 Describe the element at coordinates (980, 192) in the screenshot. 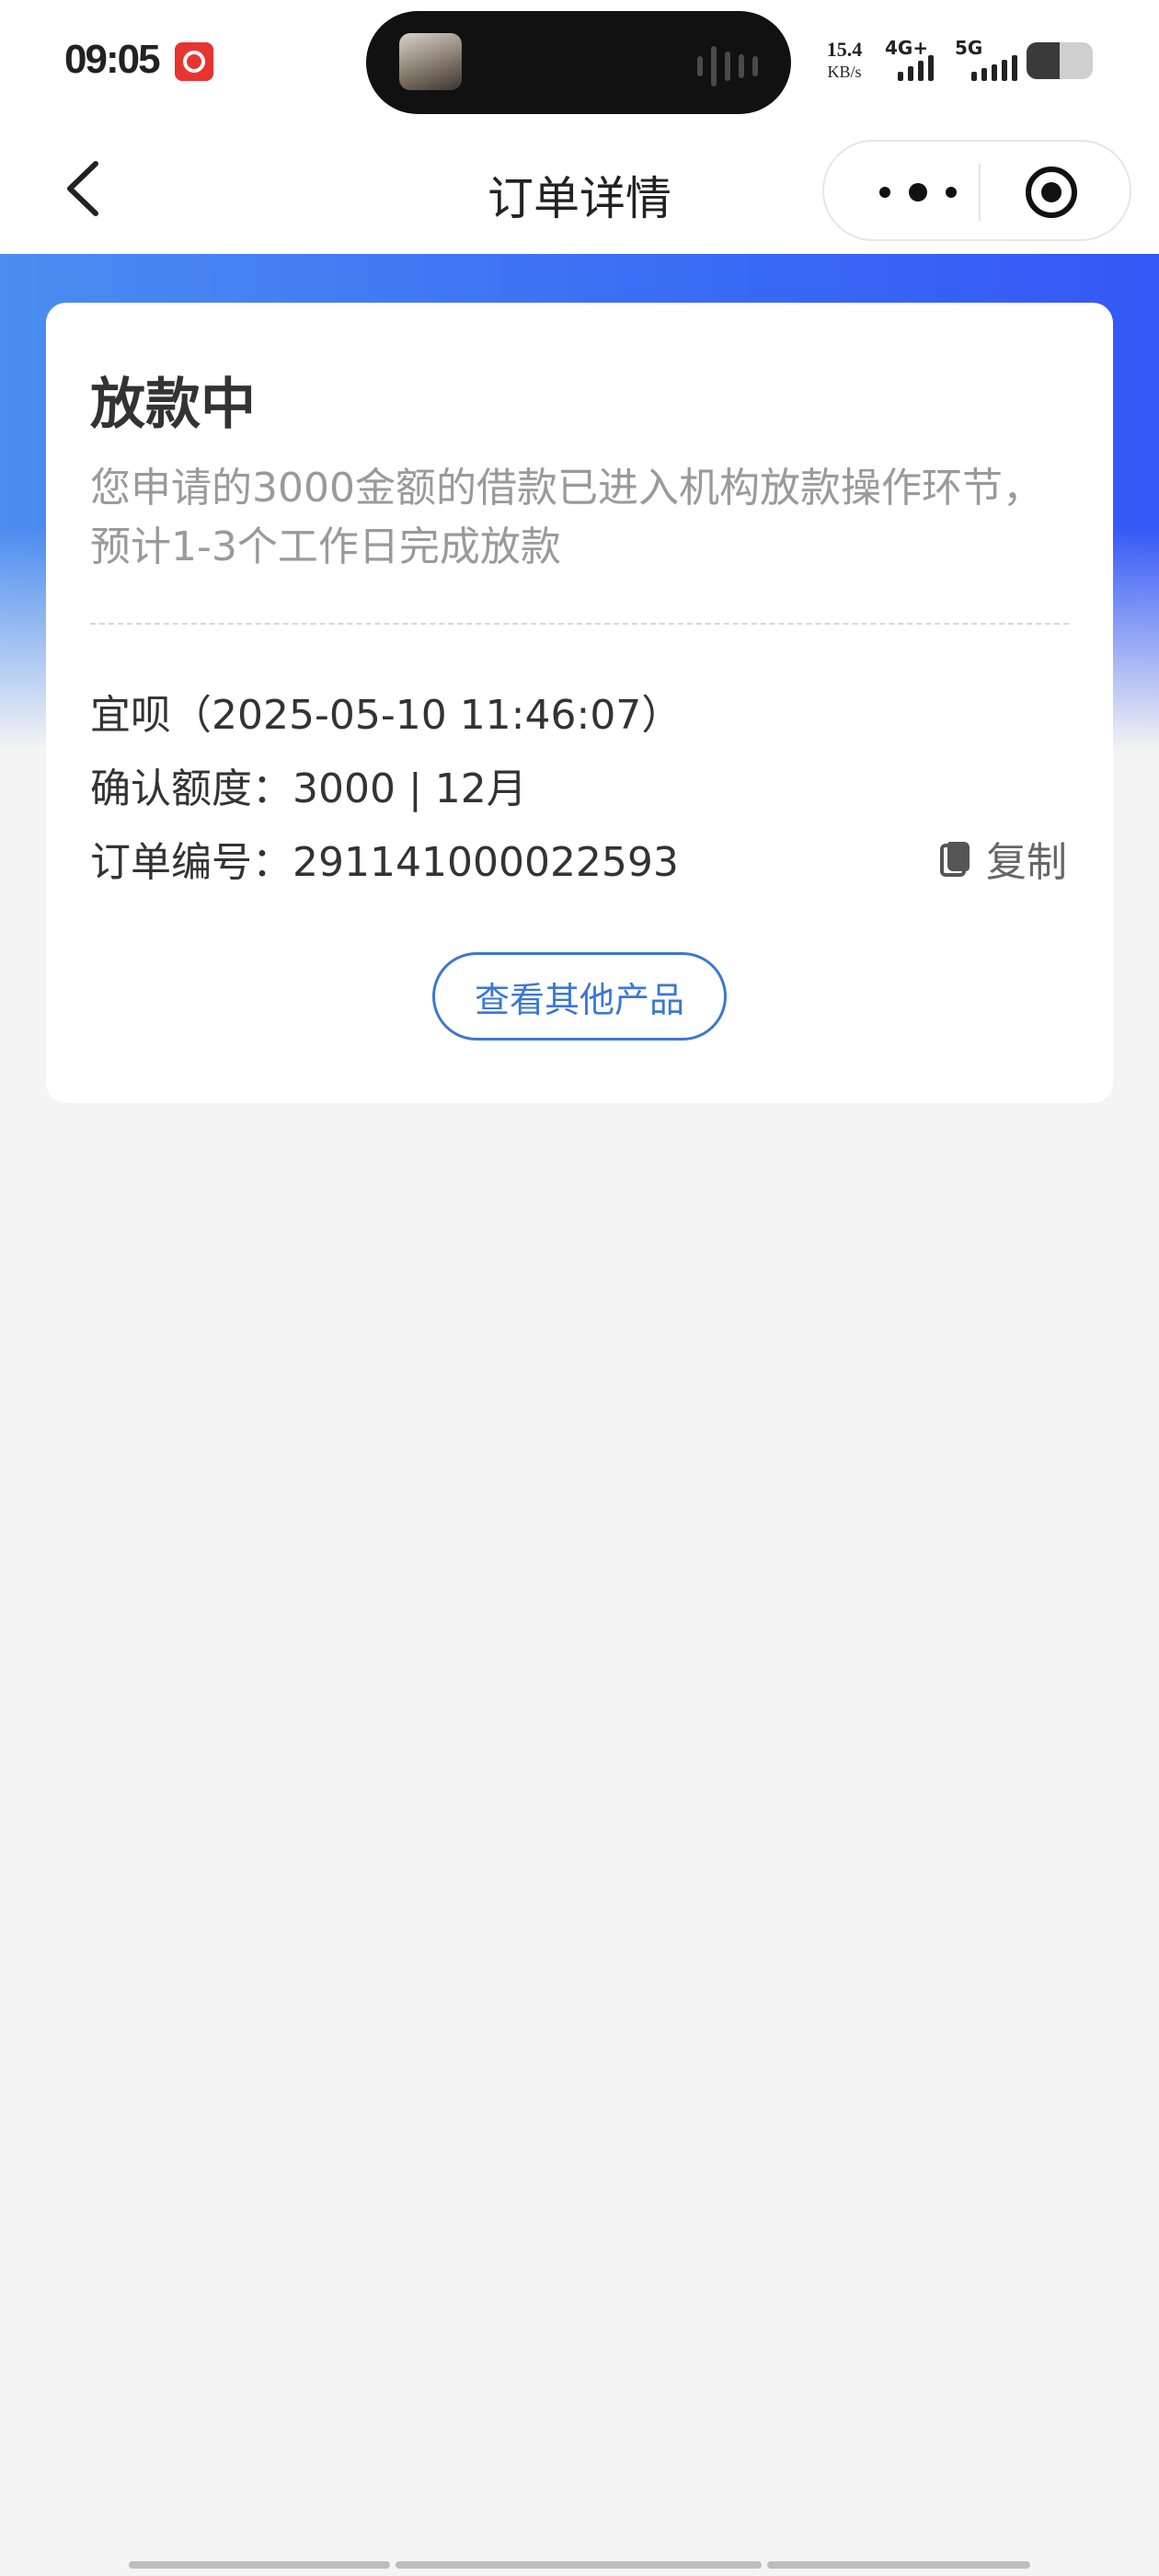

I see `capsule-divider` at that location.